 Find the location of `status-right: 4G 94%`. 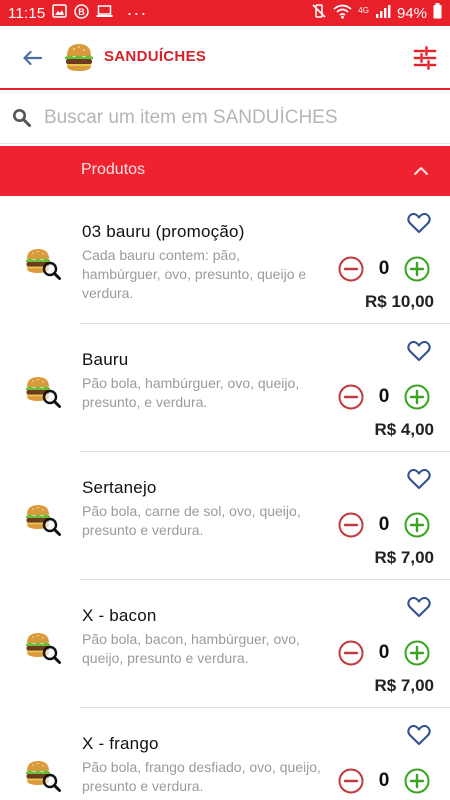

status-right: 4G 94% is located at coordinates (376, 13).